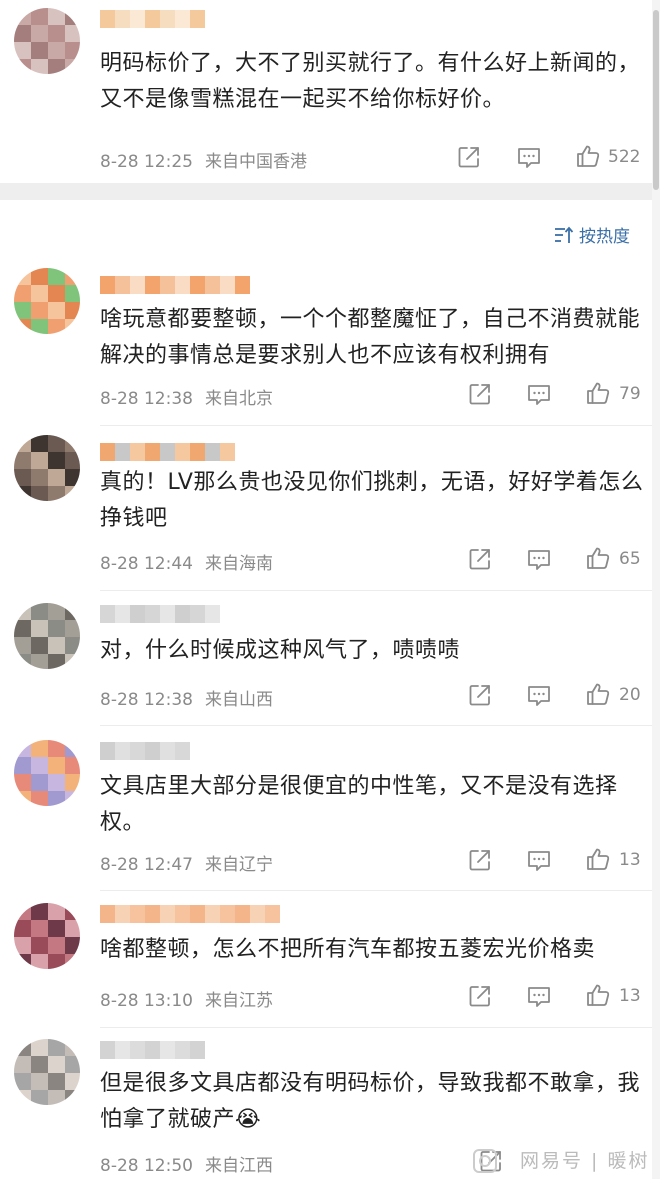 This screenshot has height=1179, width=660. Describe the element at coordinates (485, 1161) in the screenshot. I see `watermark-logo` at that location.